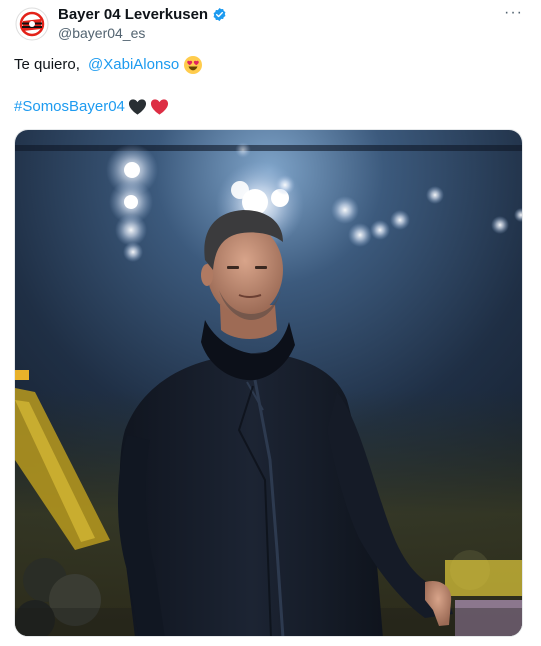 This screenshot has width=541, height=646. What do you see at coordinates (269, 85) in the screenshot?
I see `tweet-text: Te quiero, @XabiAlonso #SomosBayer04` at bounding box center [269, 85].